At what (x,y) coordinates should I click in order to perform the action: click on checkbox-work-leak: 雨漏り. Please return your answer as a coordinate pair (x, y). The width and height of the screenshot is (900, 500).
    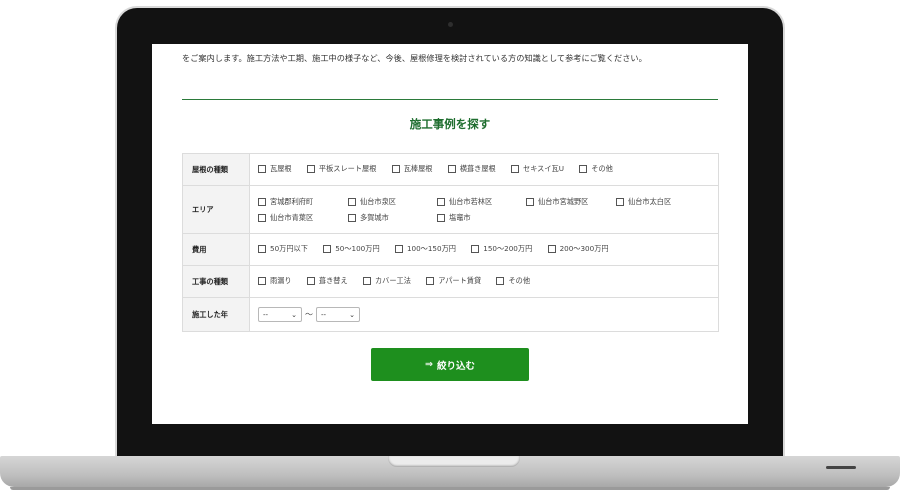
    Looking at the image, I should click on (275, 281).